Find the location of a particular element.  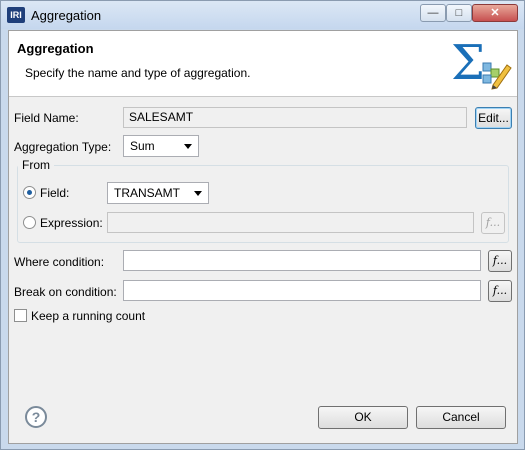

iri-app-icon: IRI is located at coordinates (16, 15).